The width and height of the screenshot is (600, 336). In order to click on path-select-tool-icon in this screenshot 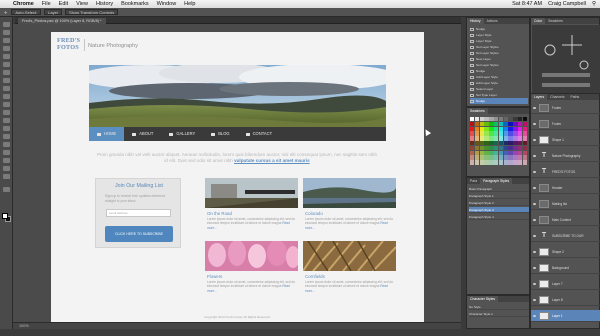, I will do `click(6, 152)`.